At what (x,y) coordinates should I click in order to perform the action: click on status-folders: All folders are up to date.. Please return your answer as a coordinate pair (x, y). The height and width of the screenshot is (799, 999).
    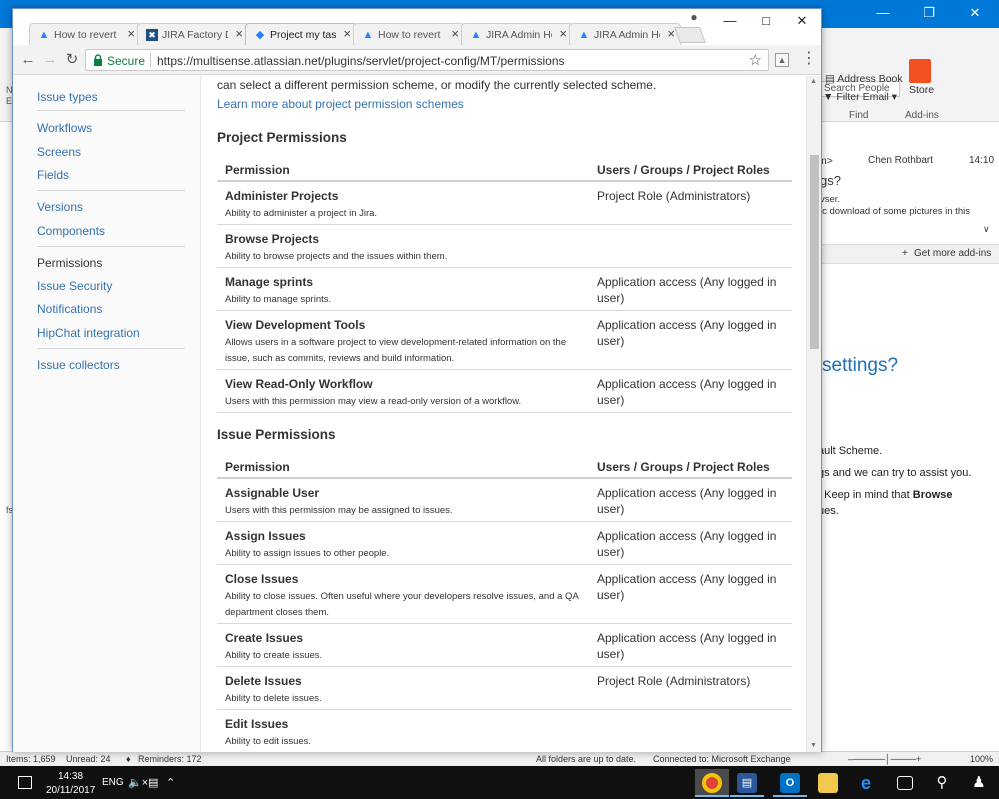
    Looking at the image, I should click on (586, 759).